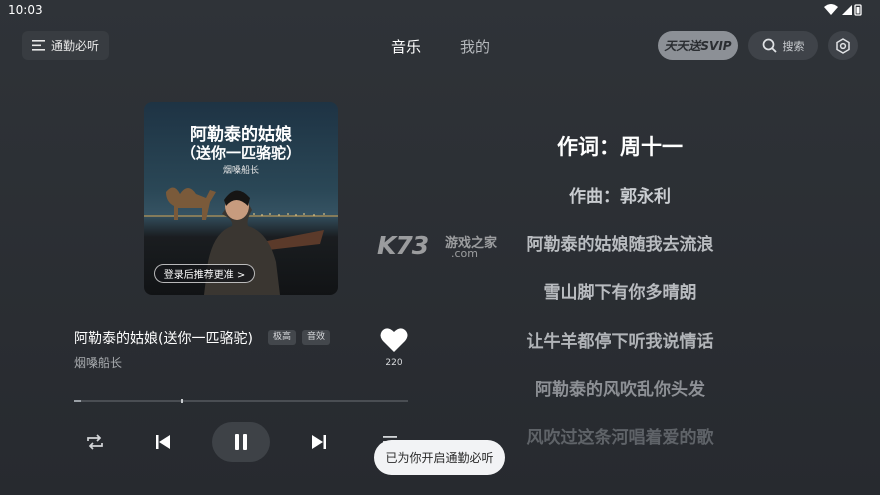 The height and width of the screenshot is (495, 880). What do you see at coordinates (25, 10) in the screenshot?
I see `status-time: 10:03` at bounding box center [25, 10].